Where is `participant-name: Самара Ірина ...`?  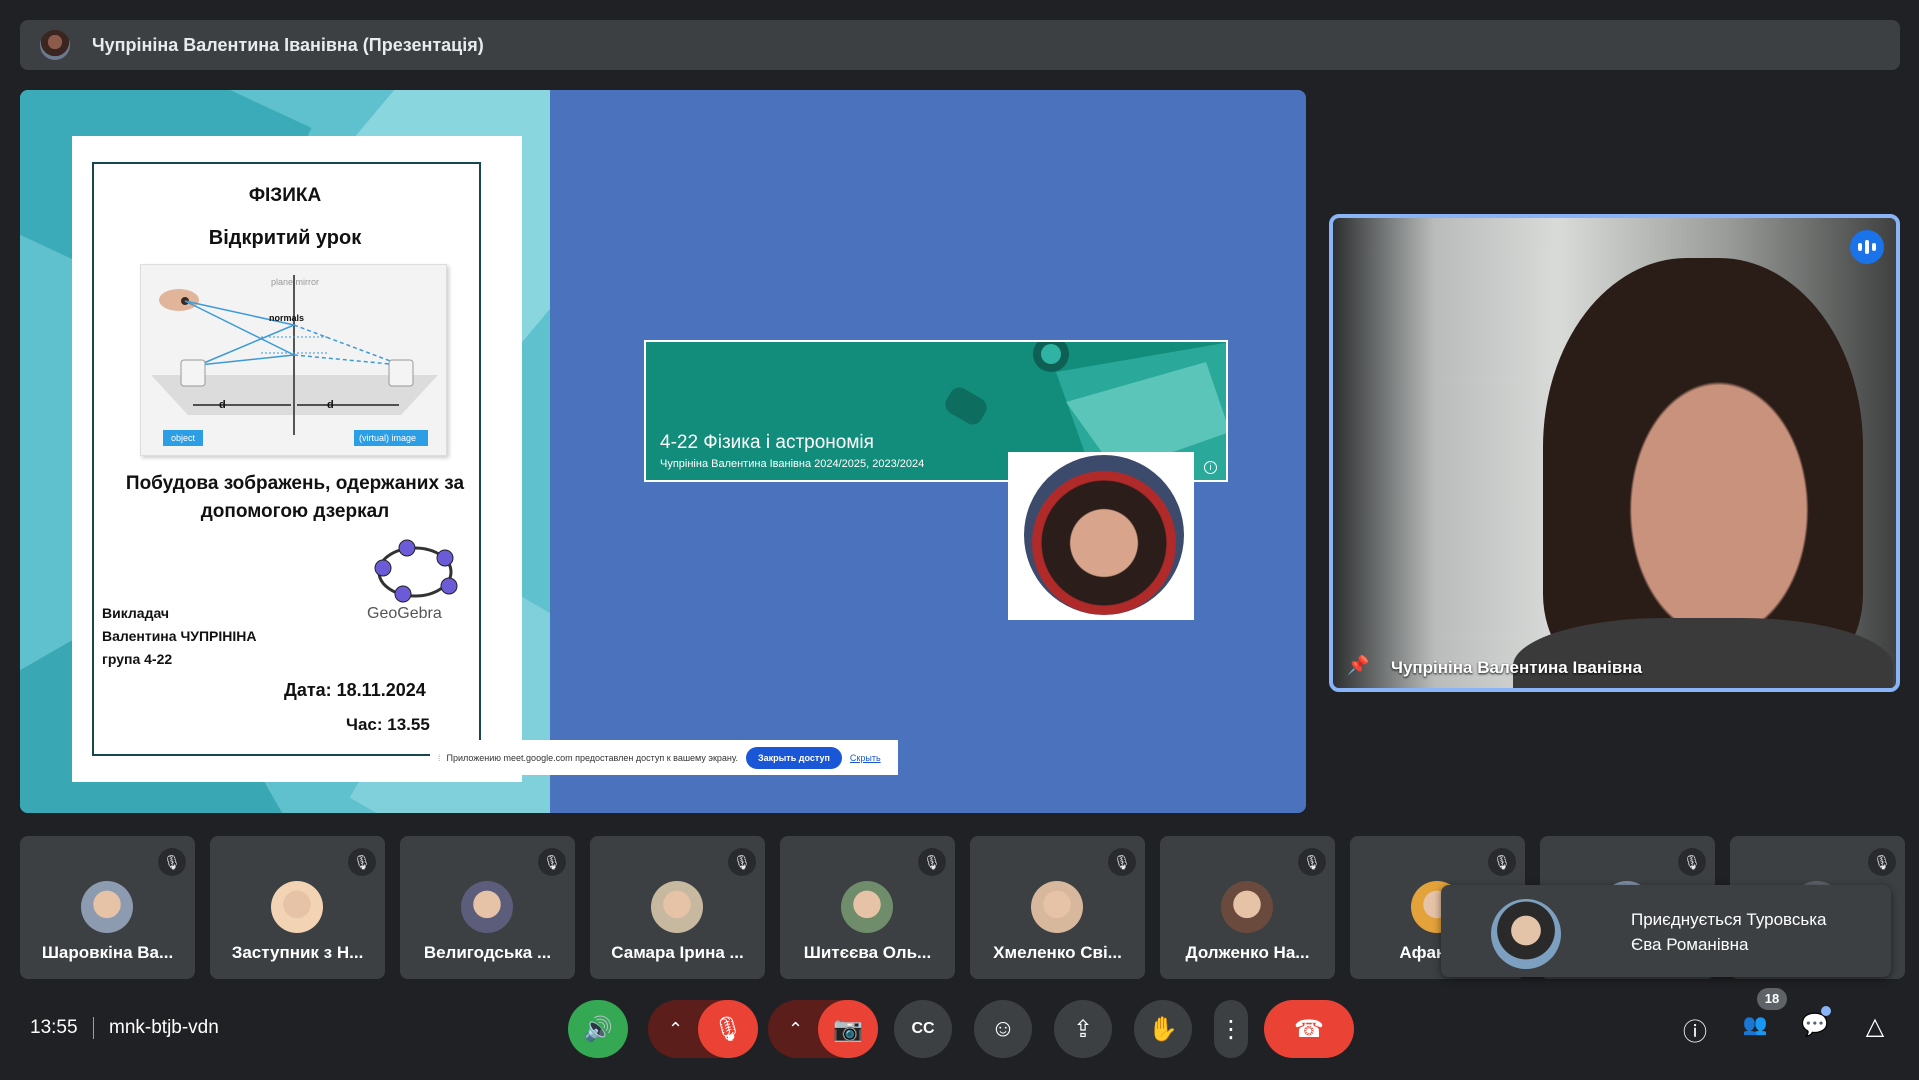
participant-name: Самара Ірина ... is located at coordinates (677, 952).